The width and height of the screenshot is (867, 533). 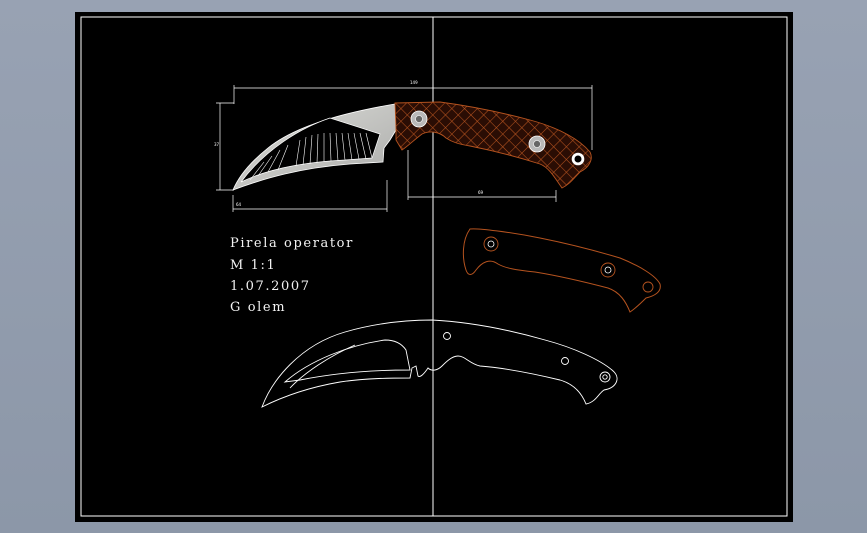 I want to click on dim-handle: 69, so click(x=481, y=192).